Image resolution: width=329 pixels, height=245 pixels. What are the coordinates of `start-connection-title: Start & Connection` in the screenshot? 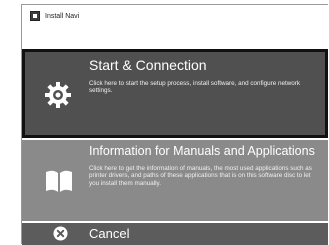 It's located at (148, 65).